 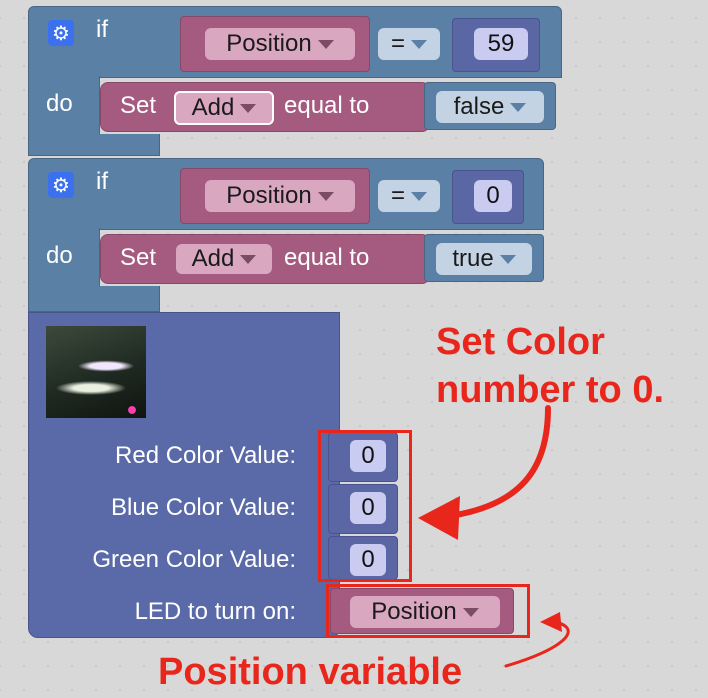 I want to click on if-block-2-footer, so click(x=94, y=299).